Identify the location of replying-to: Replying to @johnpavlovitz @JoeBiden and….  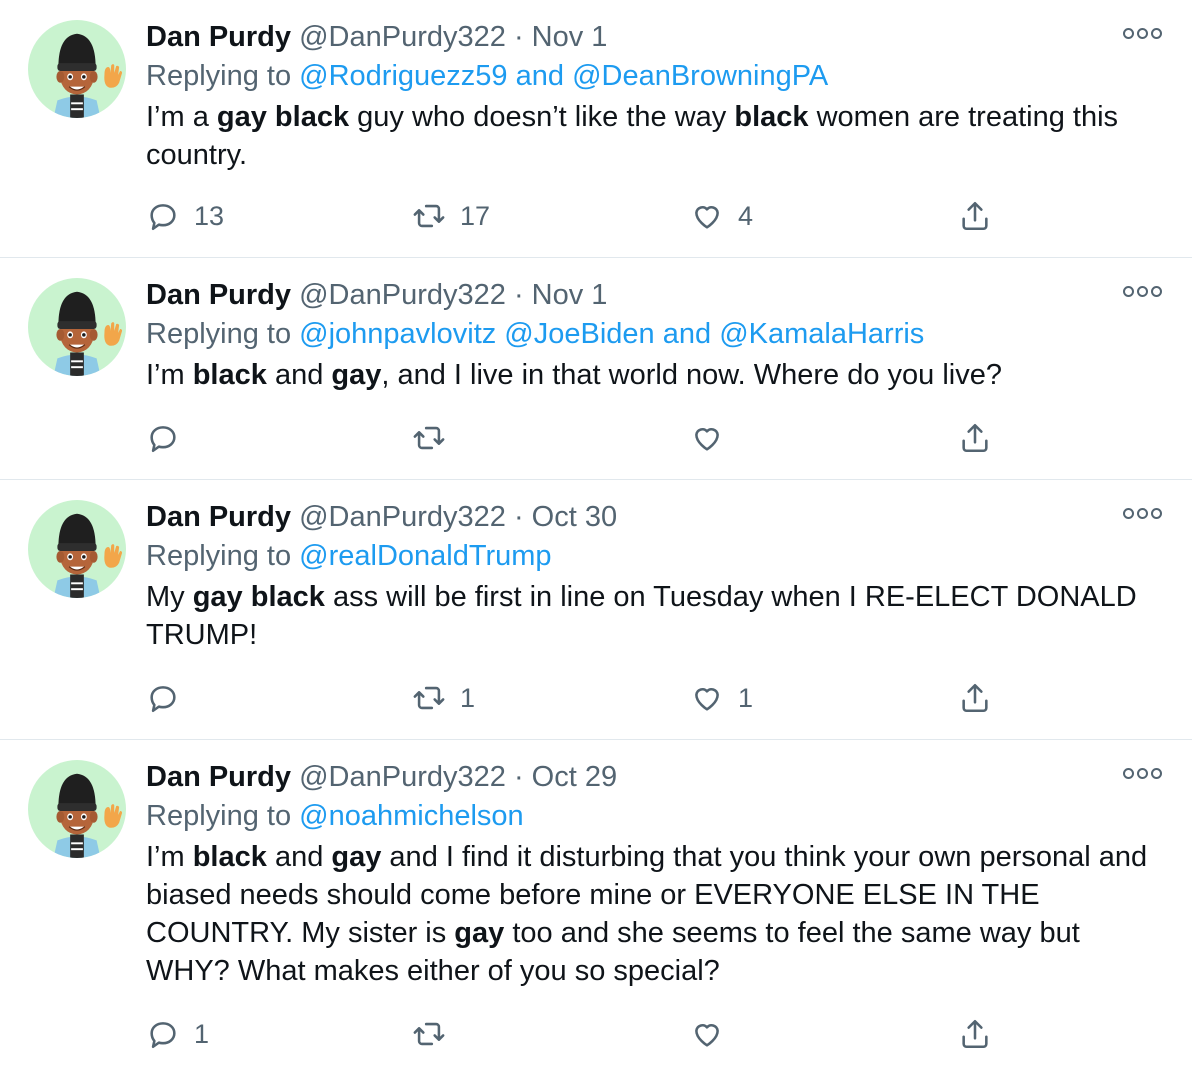
(654, 334).